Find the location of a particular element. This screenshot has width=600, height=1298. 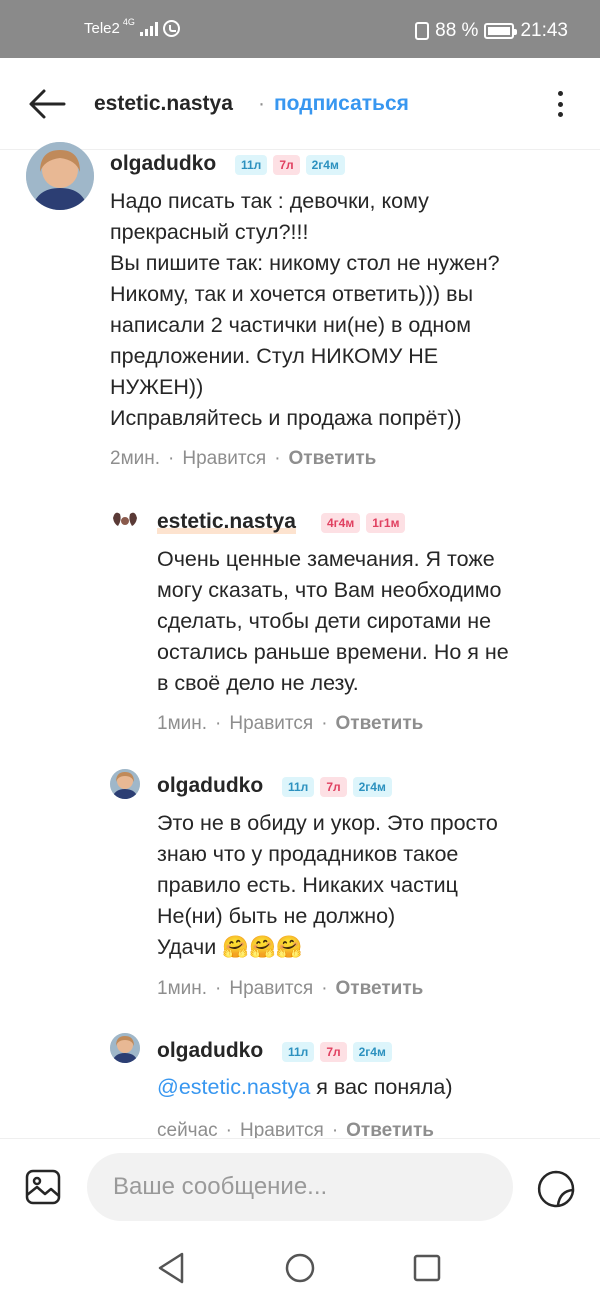

badge-group: 4г4м 1г1м is located at coordinates (363, 523).